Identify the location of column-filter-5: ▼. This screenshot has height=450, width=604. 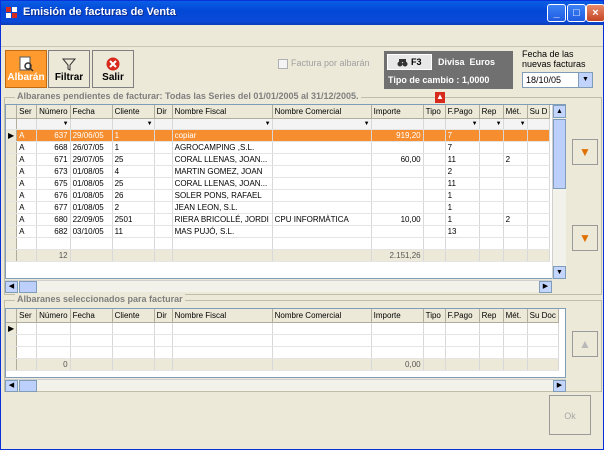
(222, 124).